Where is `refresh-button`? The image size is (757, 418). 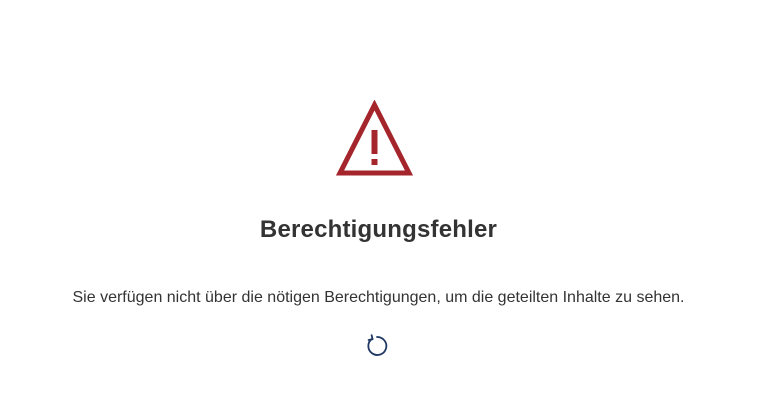
refresh-button is located at coordinates (377, 346).